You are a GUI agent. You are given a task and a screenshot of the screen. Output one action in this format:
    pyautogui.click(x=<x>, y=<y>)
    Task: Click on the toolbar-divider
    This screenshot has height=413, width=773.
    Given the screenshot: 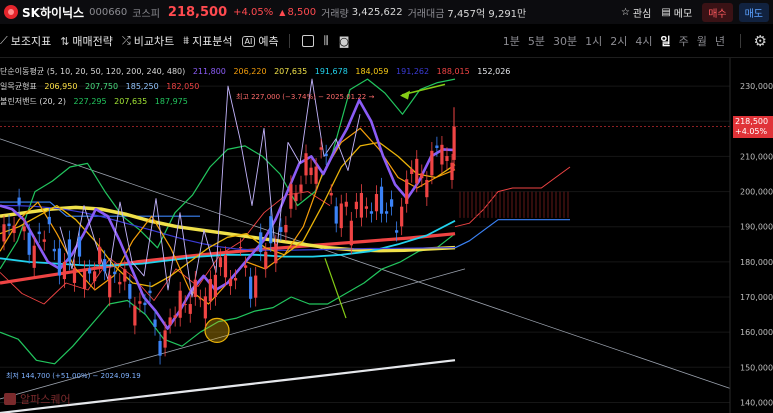 What is the action you would take?
    pyautogui.click(x=289, y=41)
    